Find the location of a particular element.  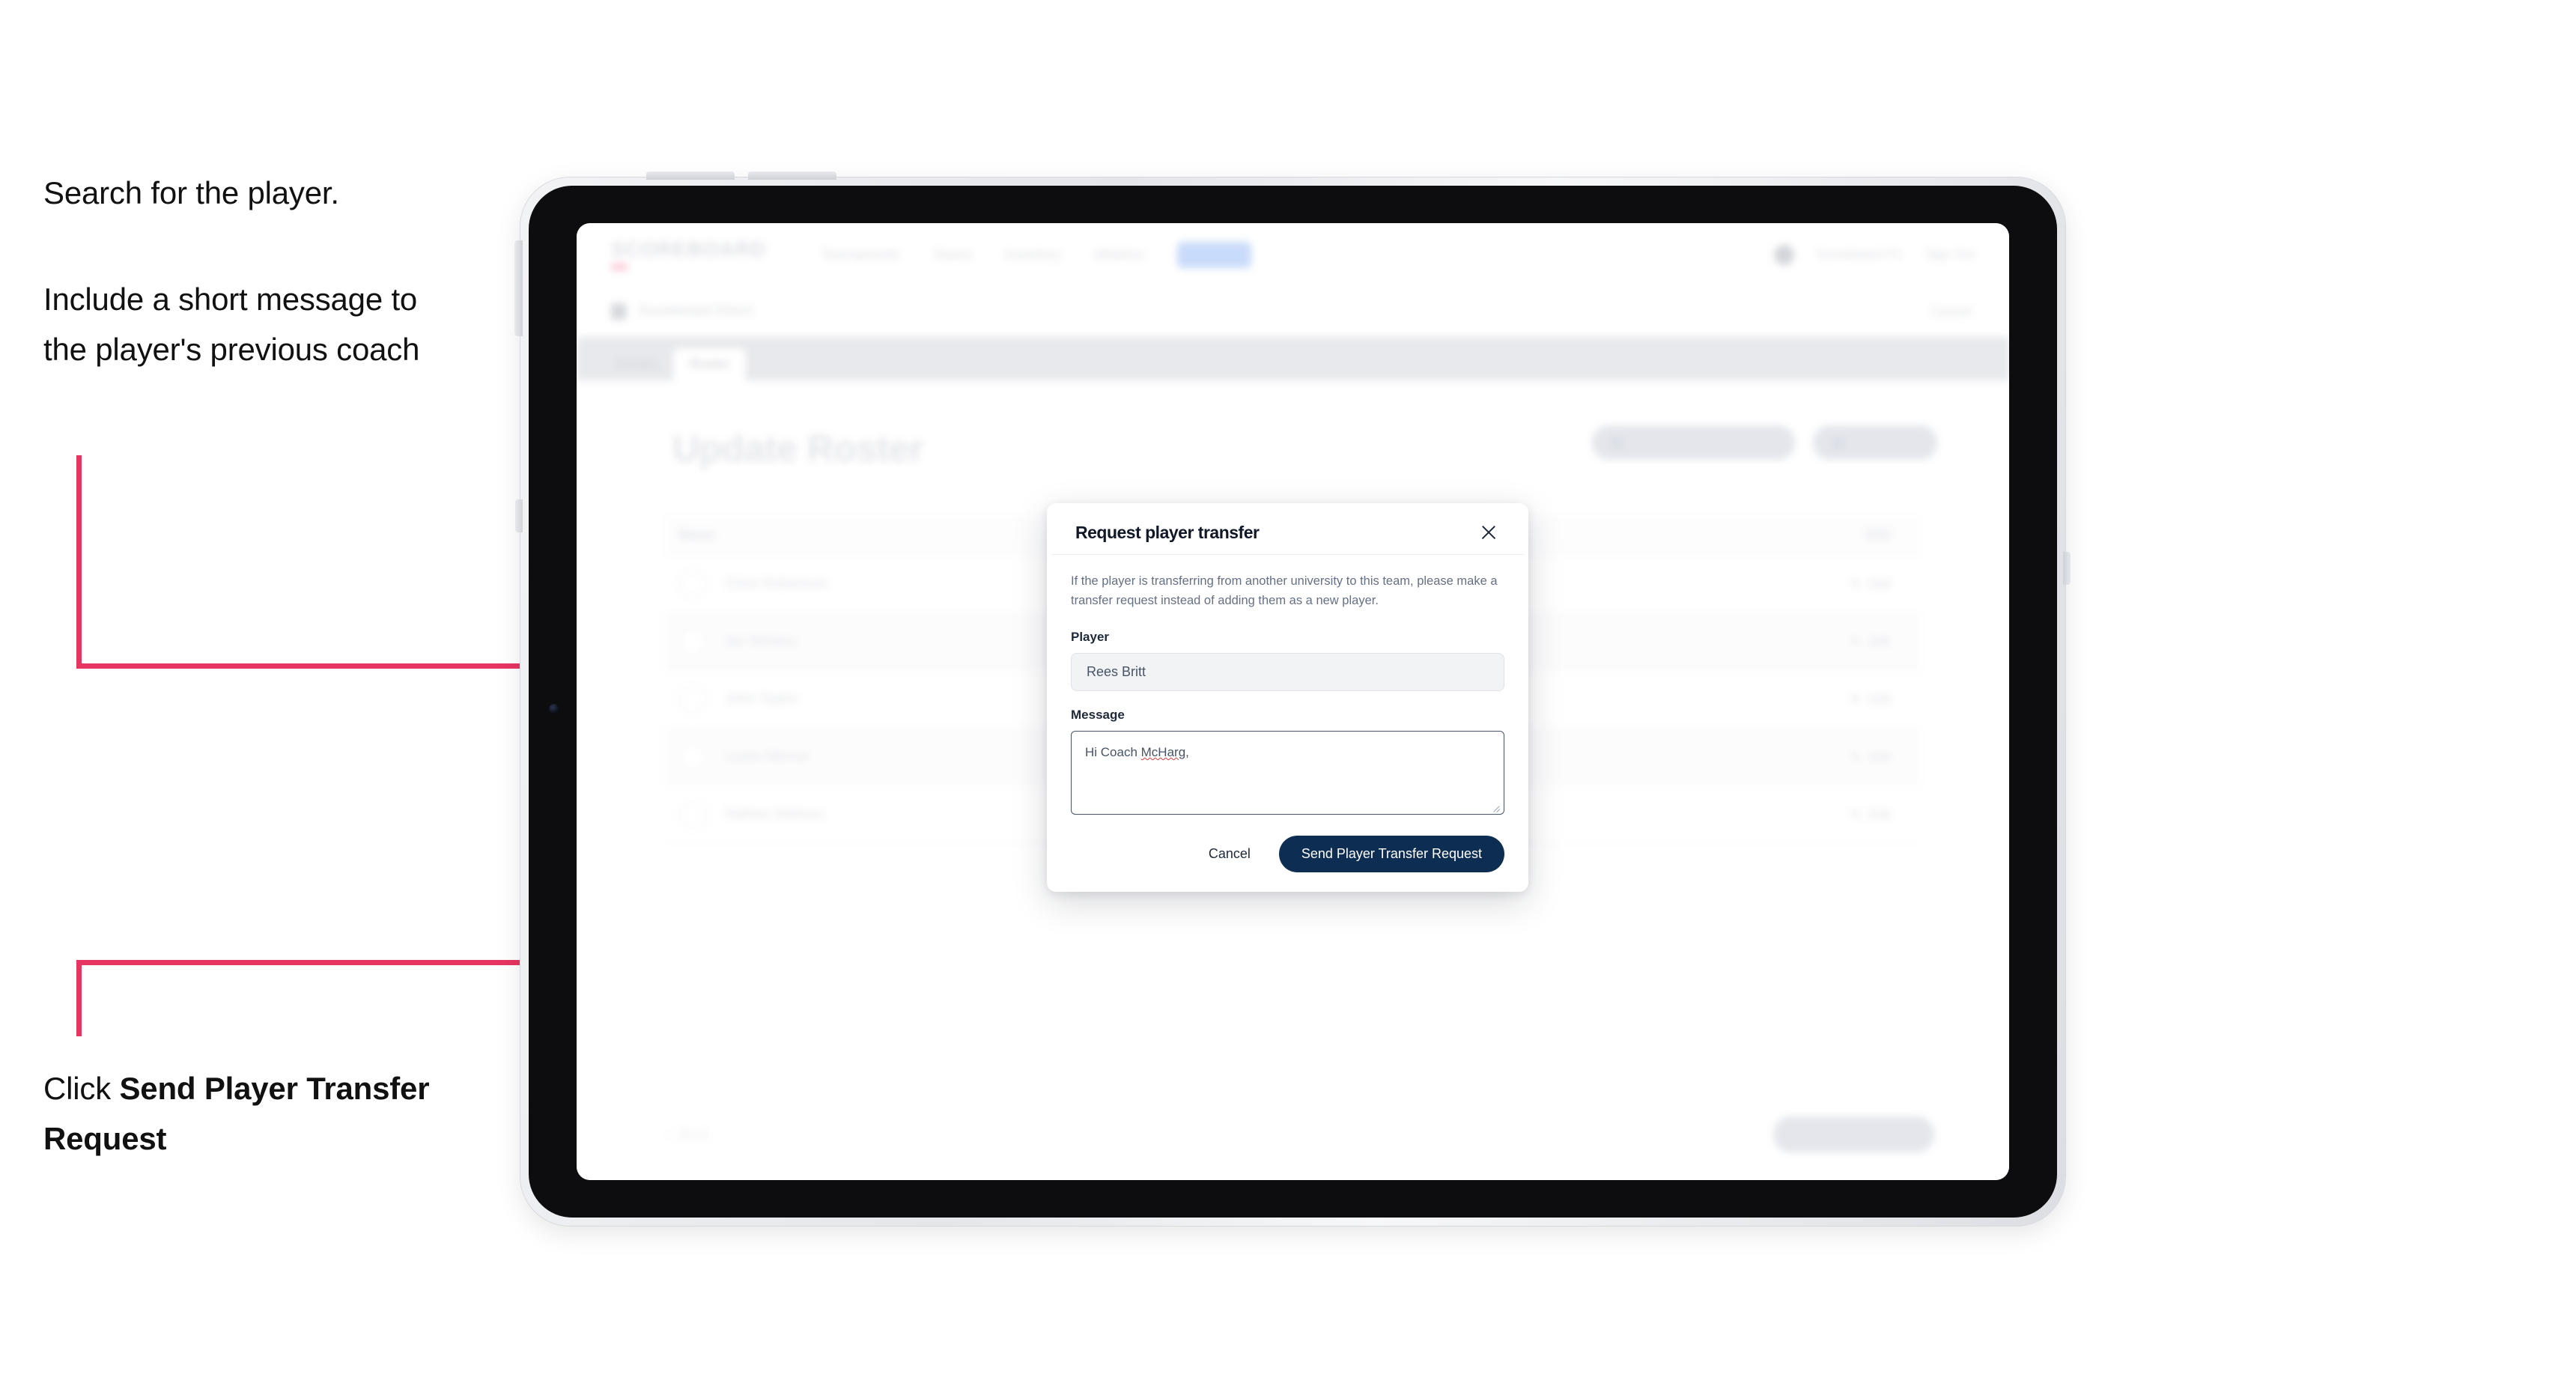

side-button-left is located at coordinates (519, 515).